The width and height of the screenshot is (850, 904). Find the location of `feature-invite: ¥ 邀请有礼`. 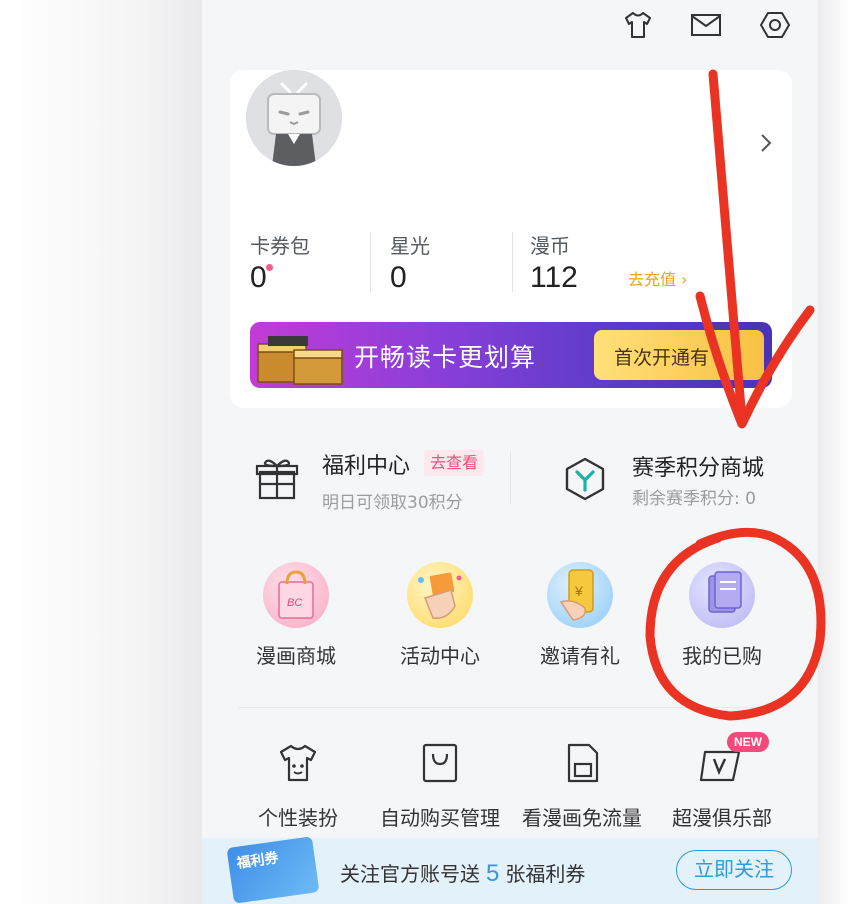

feature-invite: ¥ 邀请有礼 is located at coordinates (580, 615).